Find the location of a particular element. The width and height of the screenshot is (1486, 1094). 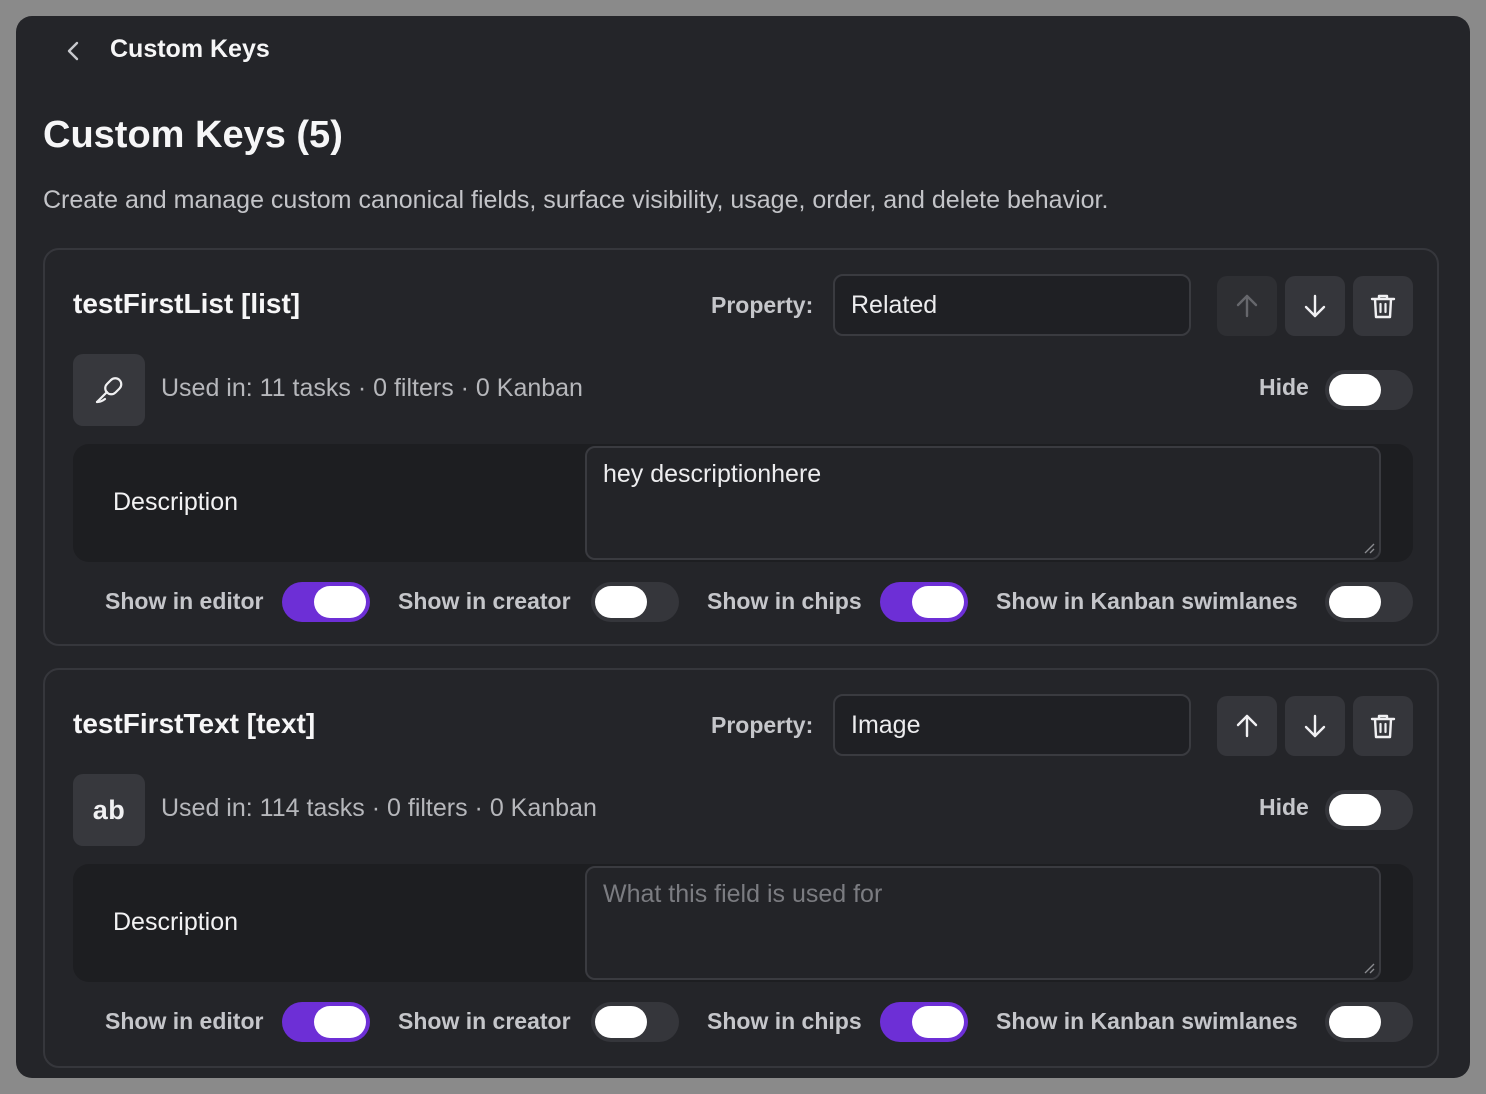

list-type-icon is located at coordinates (109, 390).